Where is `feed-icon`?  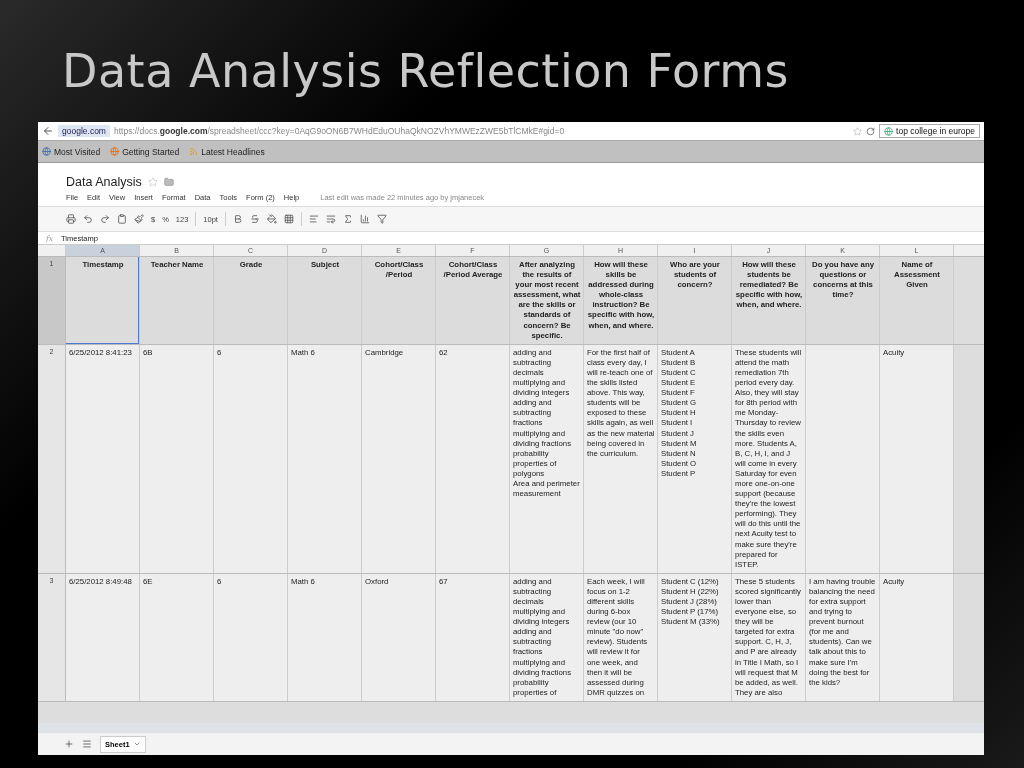 feed-icon is located at coordinates (194, 151).